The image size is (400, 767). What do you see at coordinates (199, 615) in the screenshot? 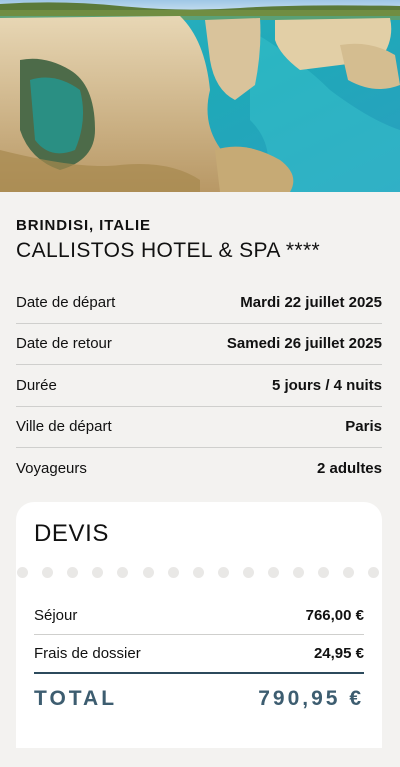
I see `quote-line-stay: Séjour 766,00 €` at bounding box center [199, 615].